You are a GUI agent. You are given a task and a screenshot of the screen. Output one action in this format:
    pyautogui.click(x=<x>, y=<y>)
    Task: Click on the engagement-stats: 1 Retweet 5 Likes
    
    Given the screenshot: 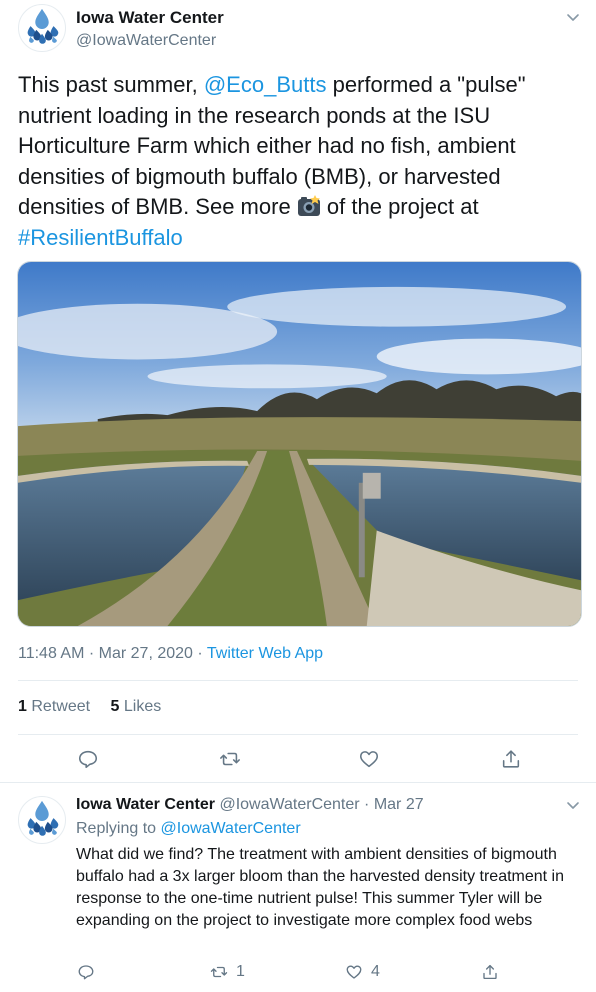 What is the action you would take?
    pyautogui.click(x=89, y=707)
    